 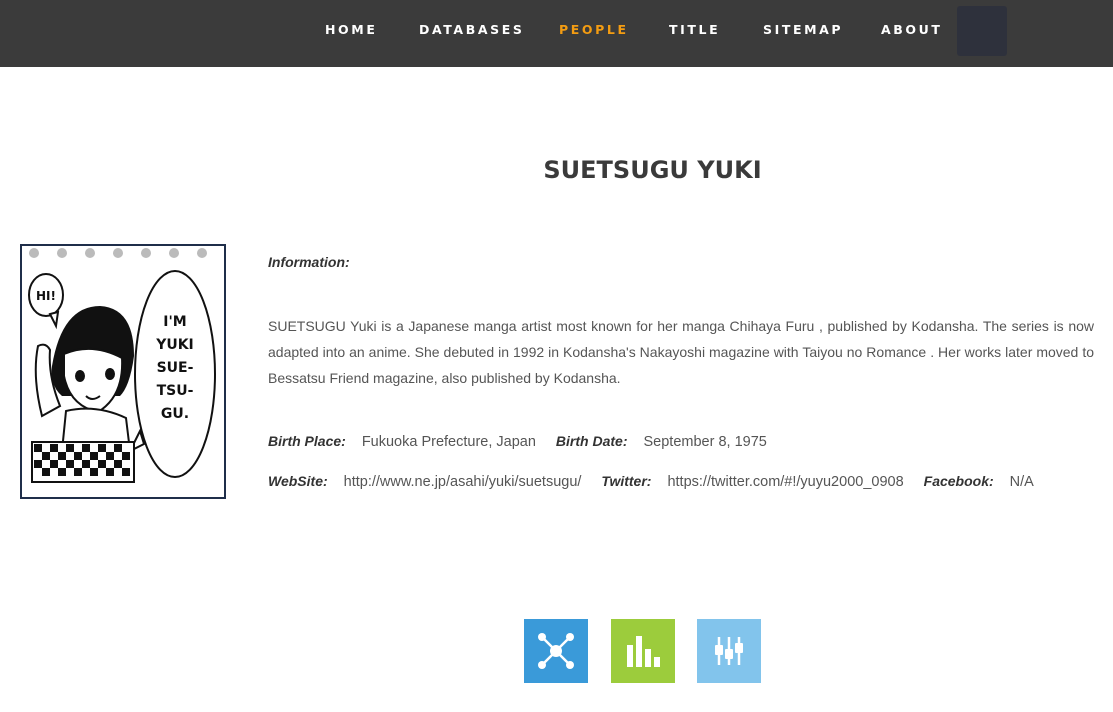 I want to click on speech-right-line: YUKI, so click(x=174, y=345).